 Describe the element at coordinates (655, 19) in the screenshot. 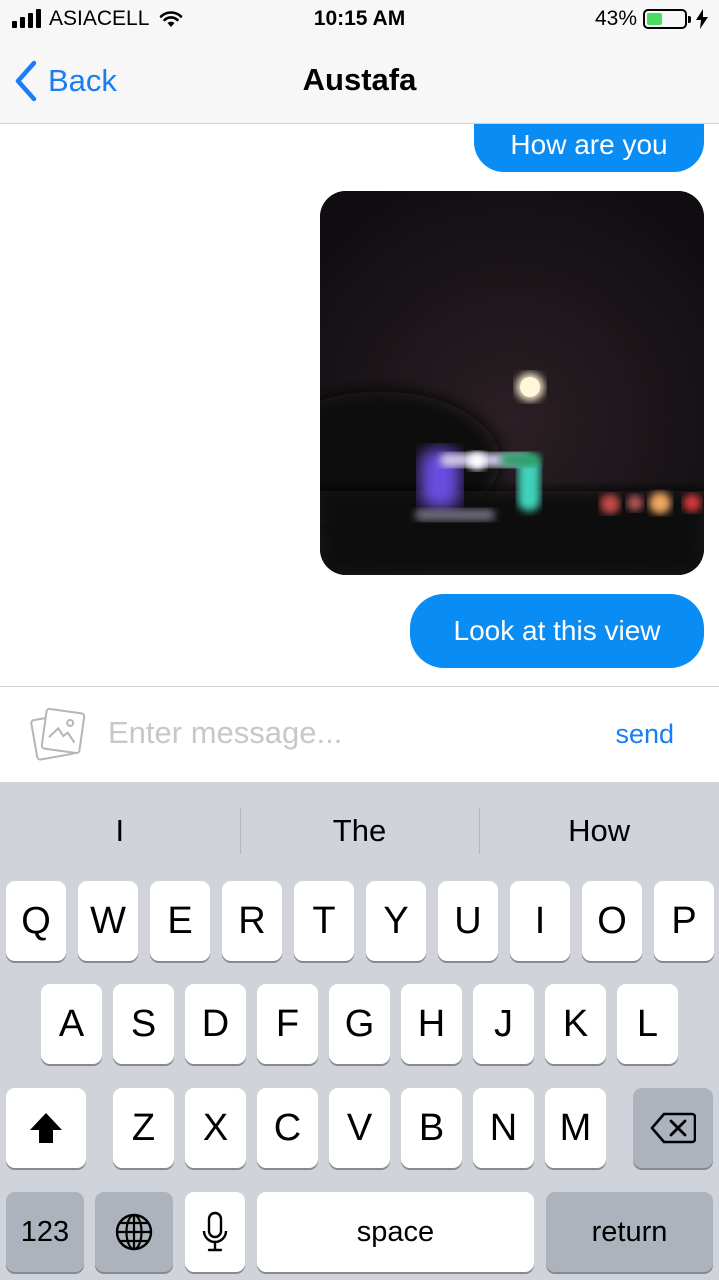

I see `battery-level-fill` at that location.